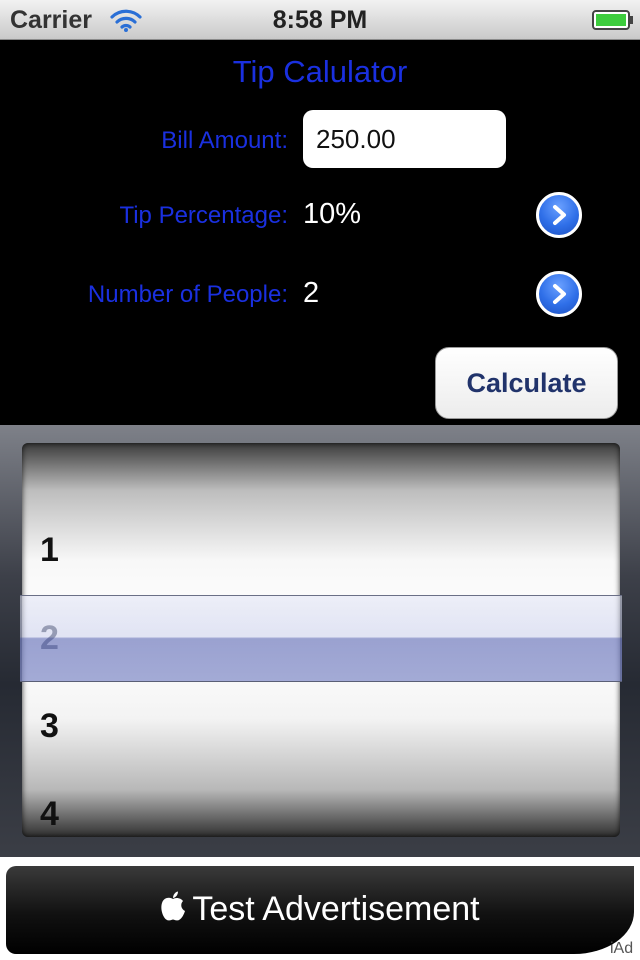 The image size is (640, 960). Describe the element at coordinates (404, 139) in the screenshot. I see `bill-amount-field: 250.00` at that location.